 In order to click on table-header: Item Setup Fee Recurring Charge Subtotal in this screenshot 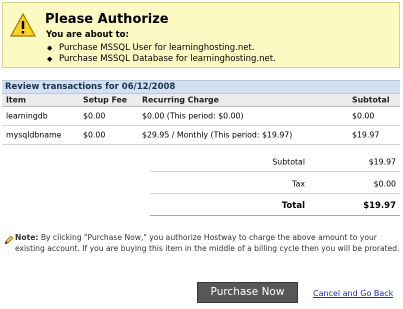, I will do `click(201, 100)`.